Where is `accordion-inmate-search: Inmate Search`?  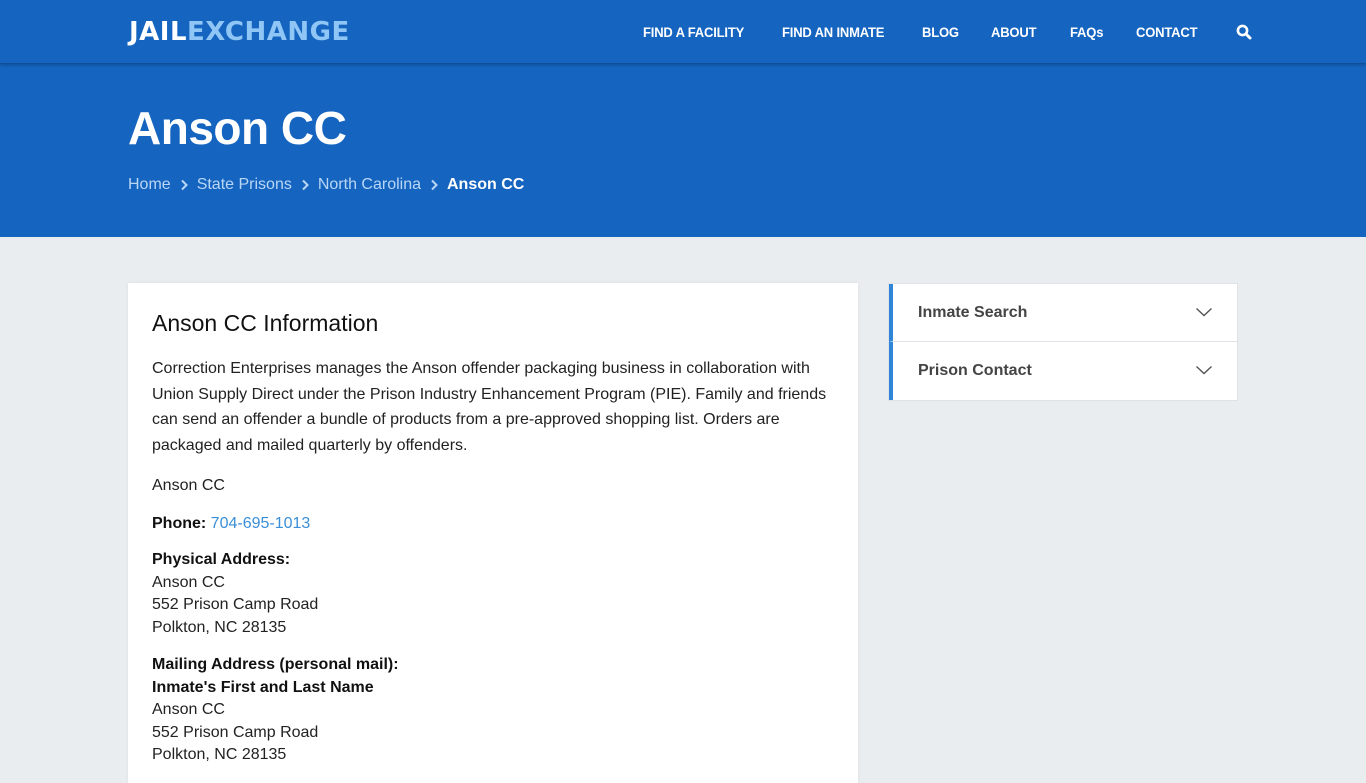 accordion-inmate-search: Inmate Search is located at coordinates (1063, 313).